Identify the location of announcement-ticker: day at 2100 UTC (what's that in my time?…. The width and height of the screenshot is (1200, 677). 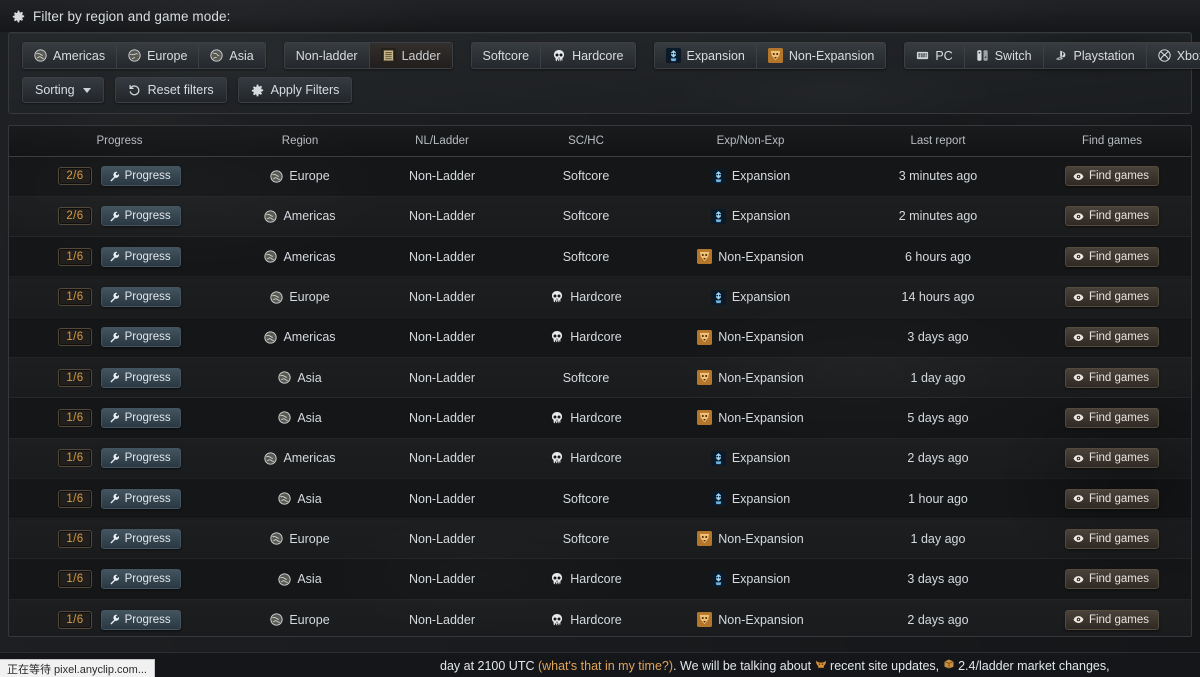
(600, 664).